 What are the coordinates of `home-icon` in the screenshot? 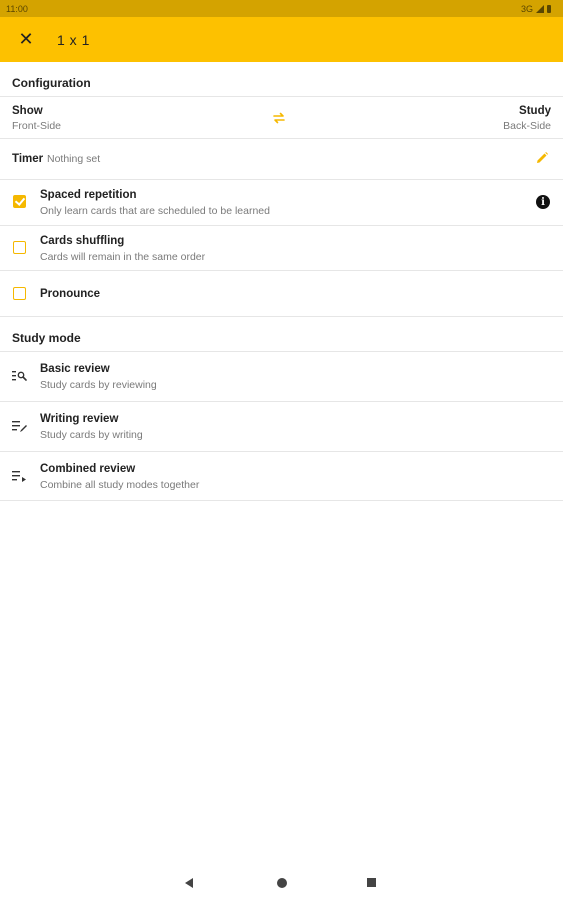 It's located at (282, 883).